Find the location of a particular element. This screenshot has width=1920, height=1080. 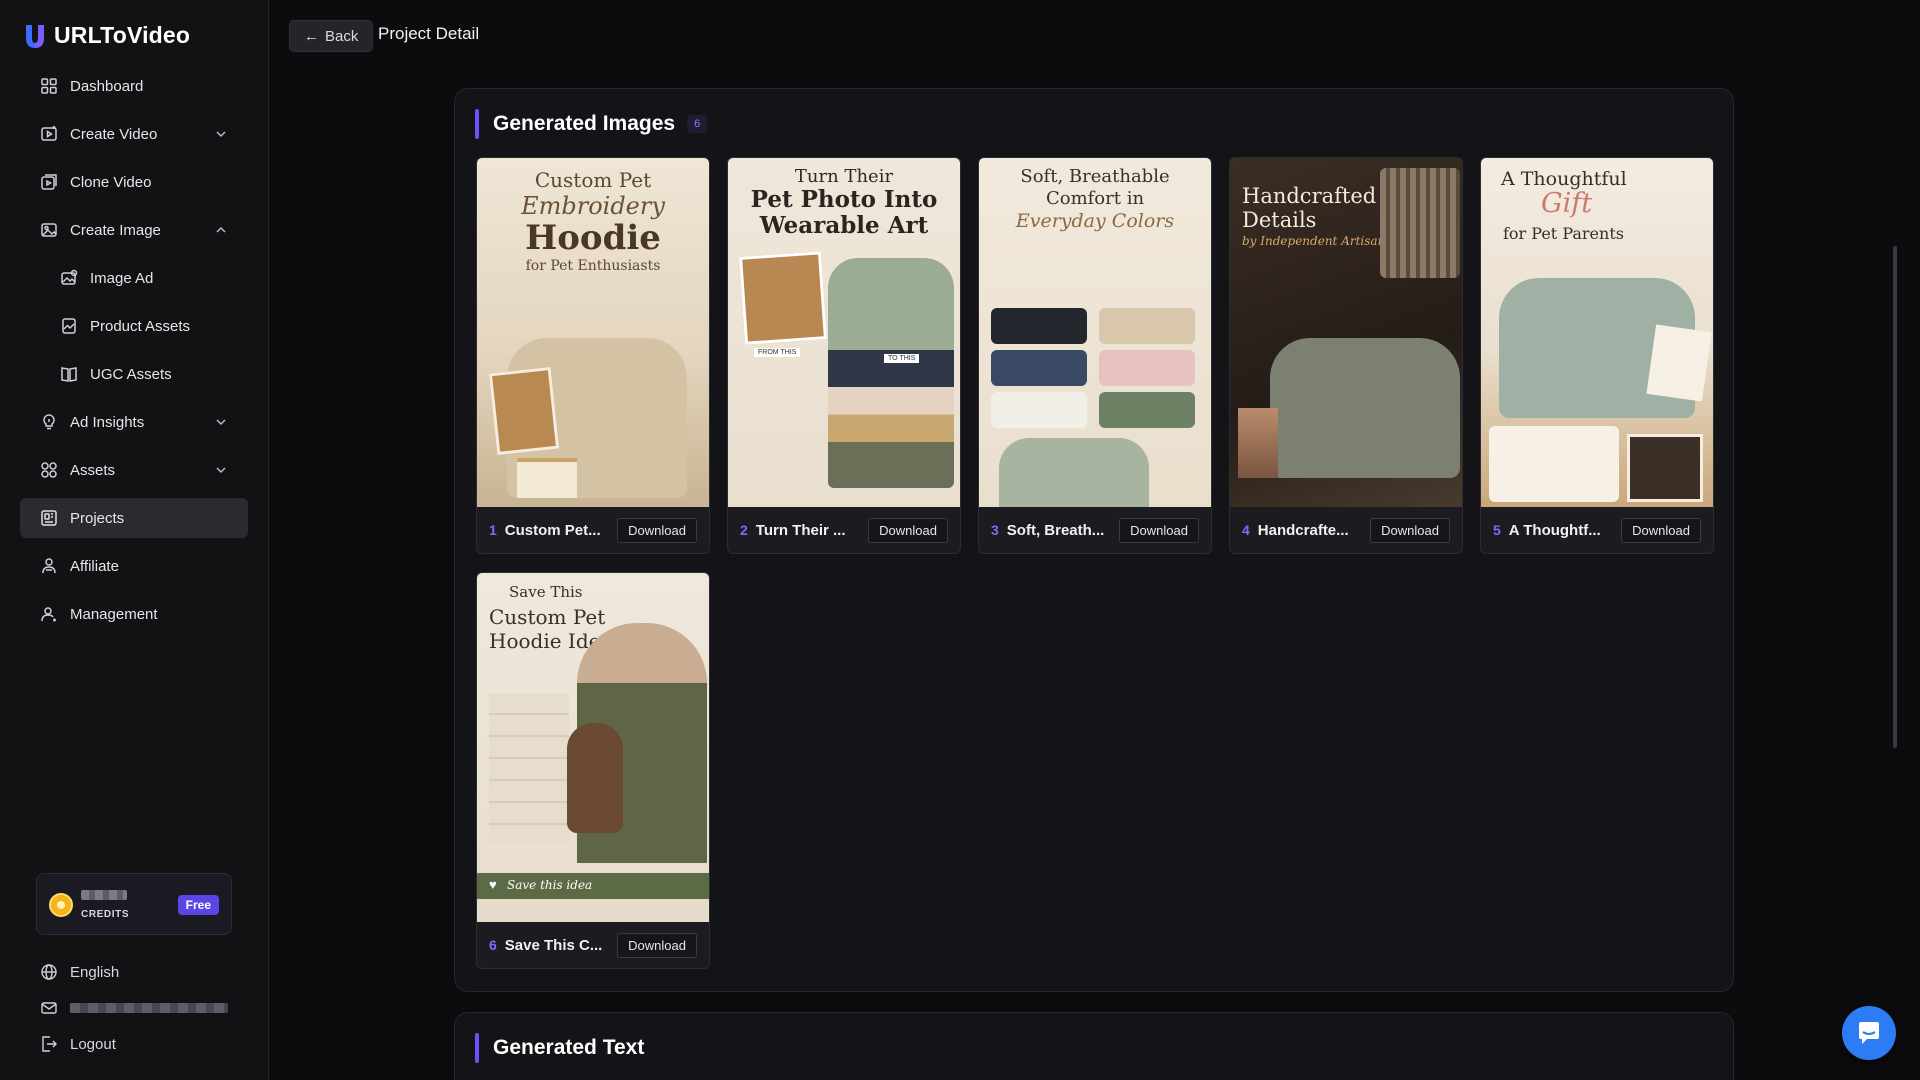

sidebar-item-projects: Projects is located at coordinates (134, 518).